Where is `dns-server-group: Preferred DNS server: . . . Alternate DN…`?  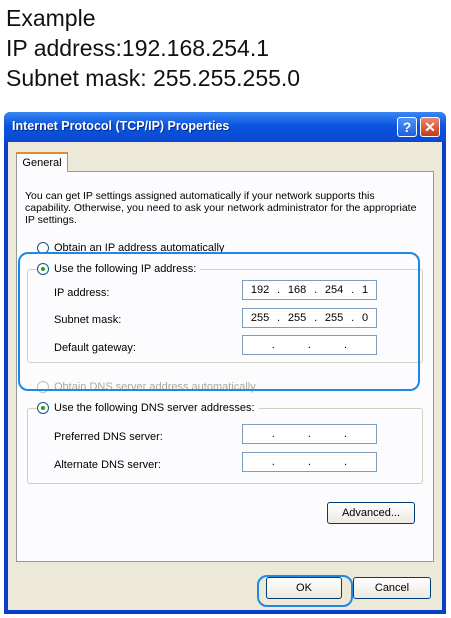
dns-server-group: Preferred DNS server: . . . Alternate DN… is located at coordinates (225, 446).